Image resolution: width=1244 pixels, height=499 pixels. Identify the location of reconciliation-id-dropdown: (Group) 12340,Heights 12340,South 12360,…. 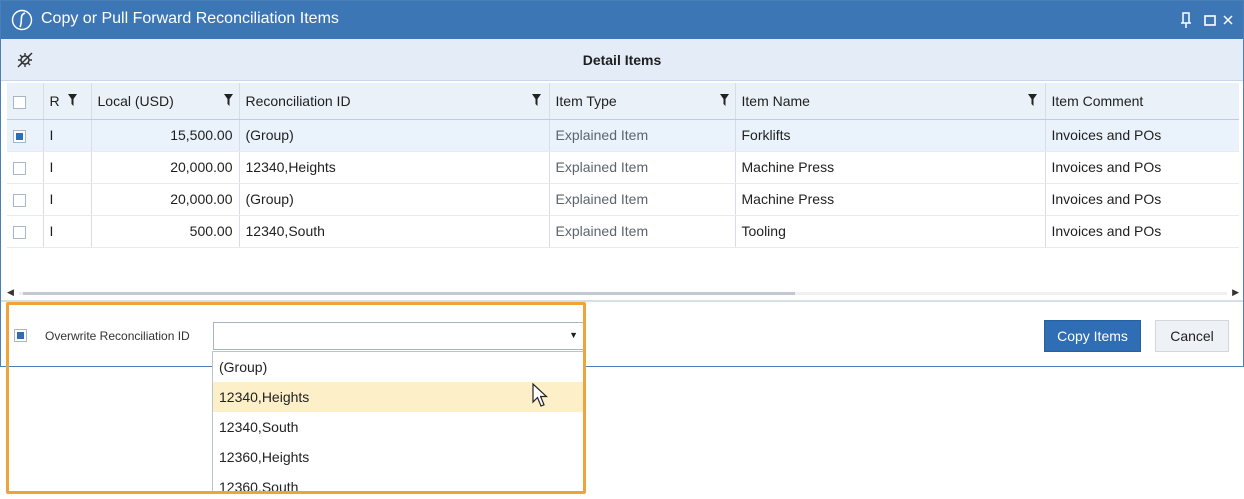
(398, 422).